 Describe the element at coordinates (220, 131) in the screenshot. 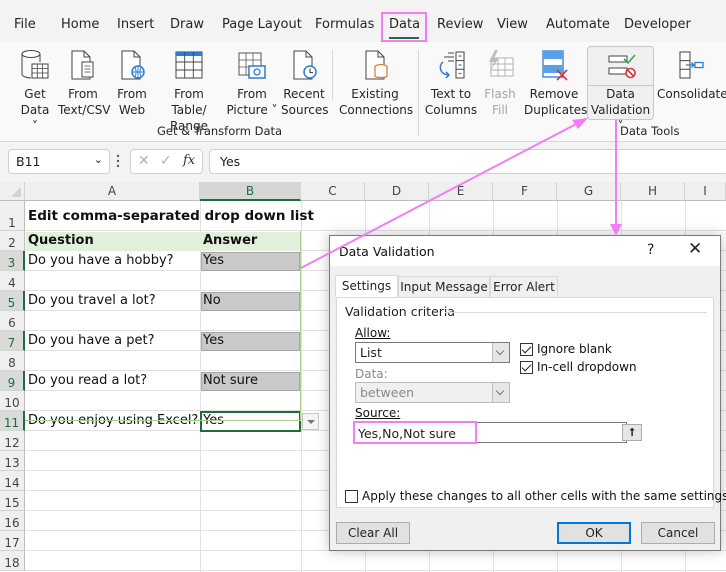

I see `group-label-get-transform: Get & Transform Data` at that location.